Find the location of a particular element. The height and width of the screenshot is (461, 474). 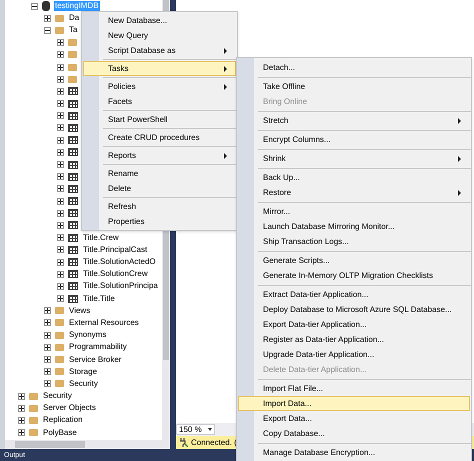

zoom-value: 150 % is located at coordinates (190, 430).